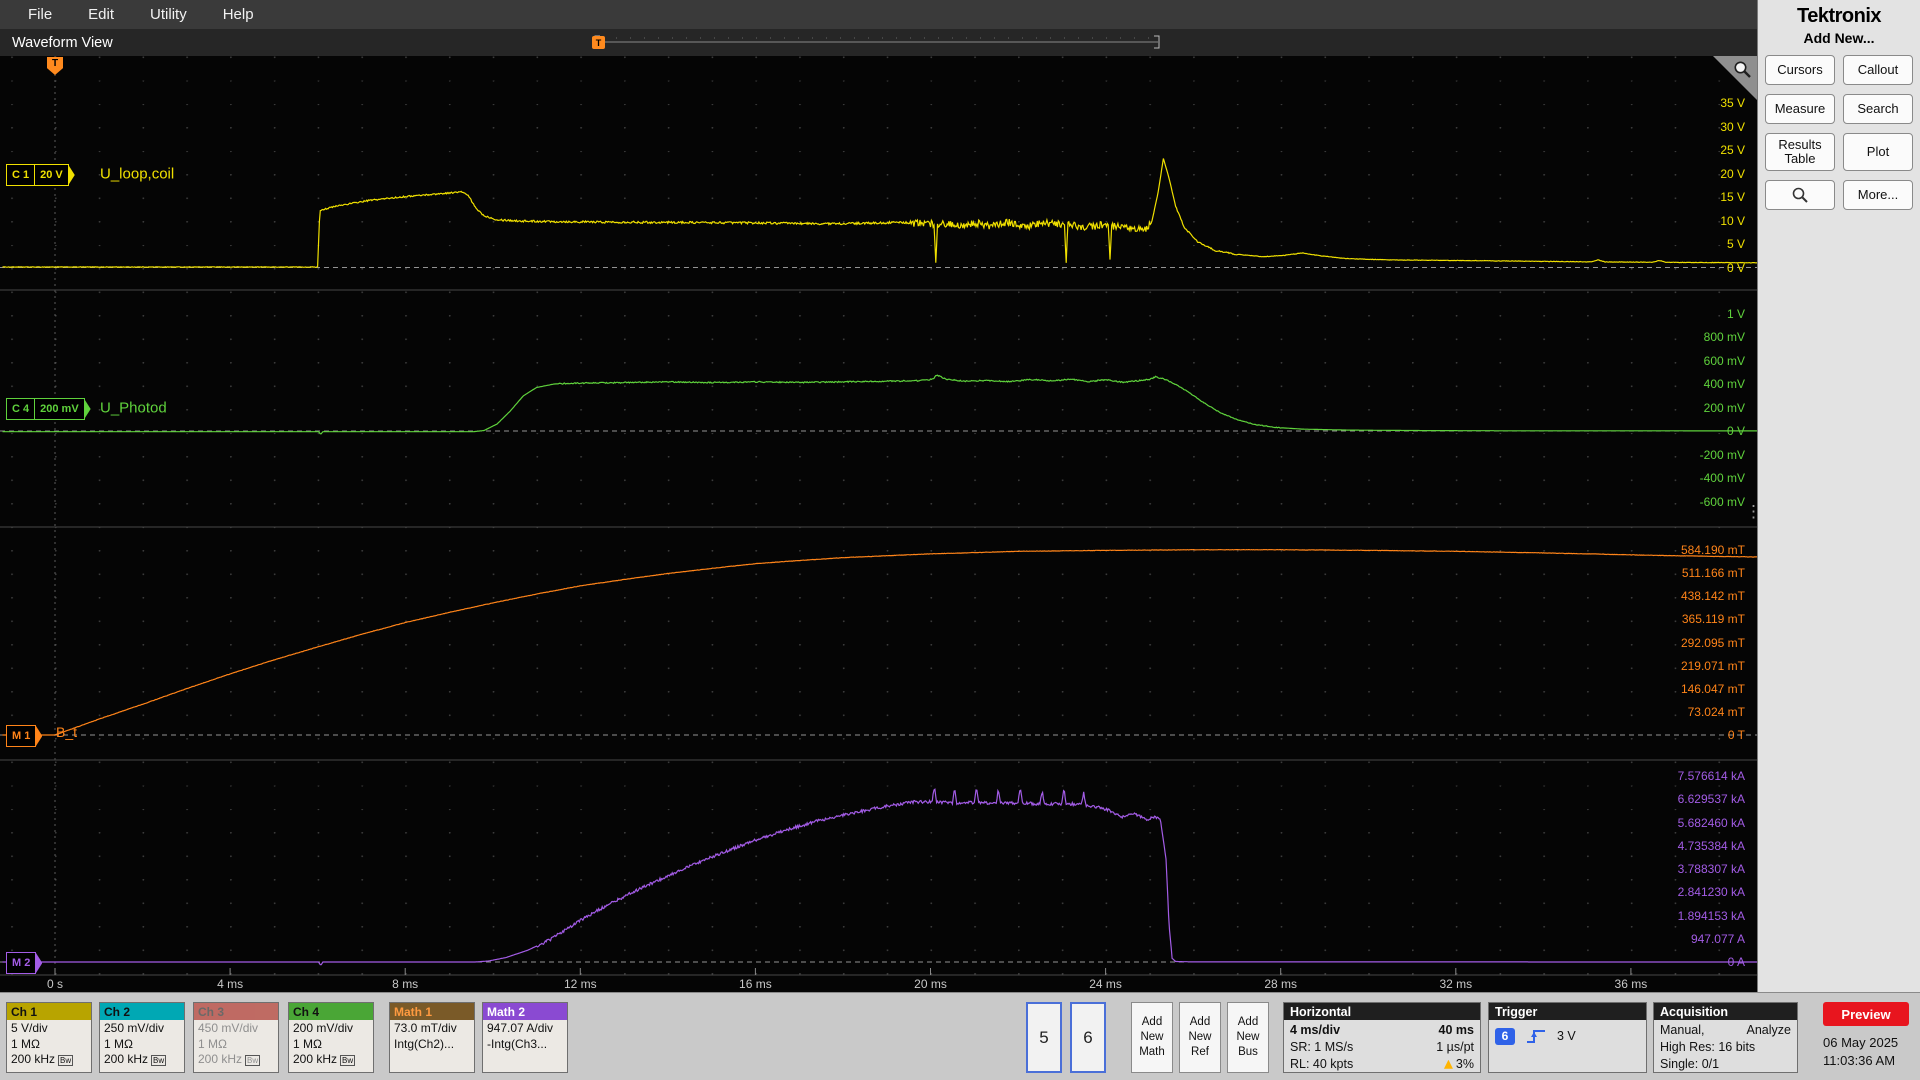 Image resolution: width=1920 pixels, height=1080 pixels. I want to click on axis-label-ch4: 0 V, so click(1735, 431).